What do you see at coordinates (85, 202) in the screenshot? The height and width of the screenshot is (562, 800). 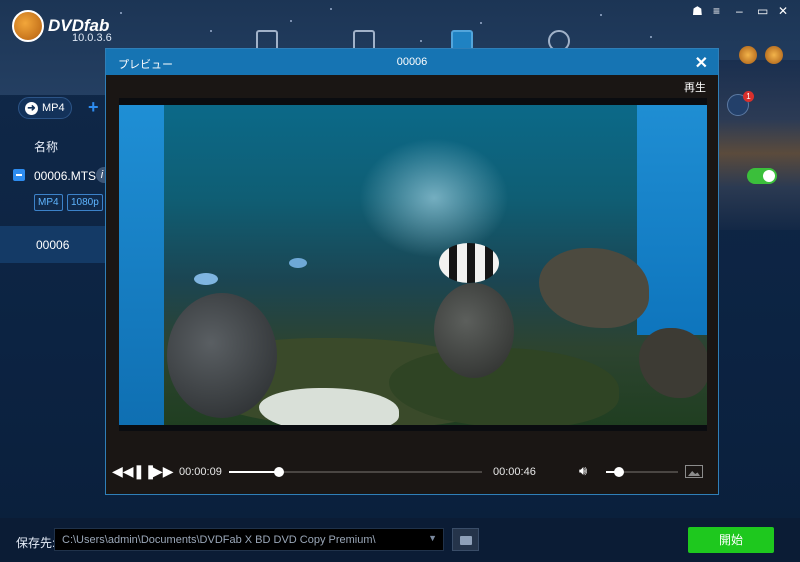 I see `resolution-tag: 1080p` at bounding box center [85, 202].